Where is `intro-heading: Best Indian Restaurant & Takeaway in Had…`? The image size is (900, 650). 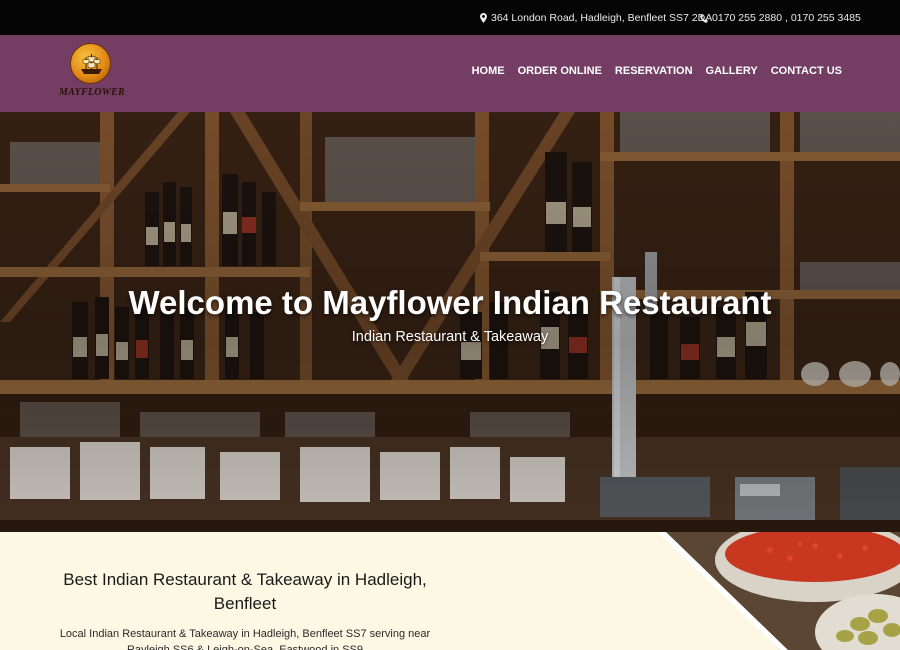
intro-heading: Best Indian Restaurant & Takeaway in Had… is located at coordinates (245, 591).